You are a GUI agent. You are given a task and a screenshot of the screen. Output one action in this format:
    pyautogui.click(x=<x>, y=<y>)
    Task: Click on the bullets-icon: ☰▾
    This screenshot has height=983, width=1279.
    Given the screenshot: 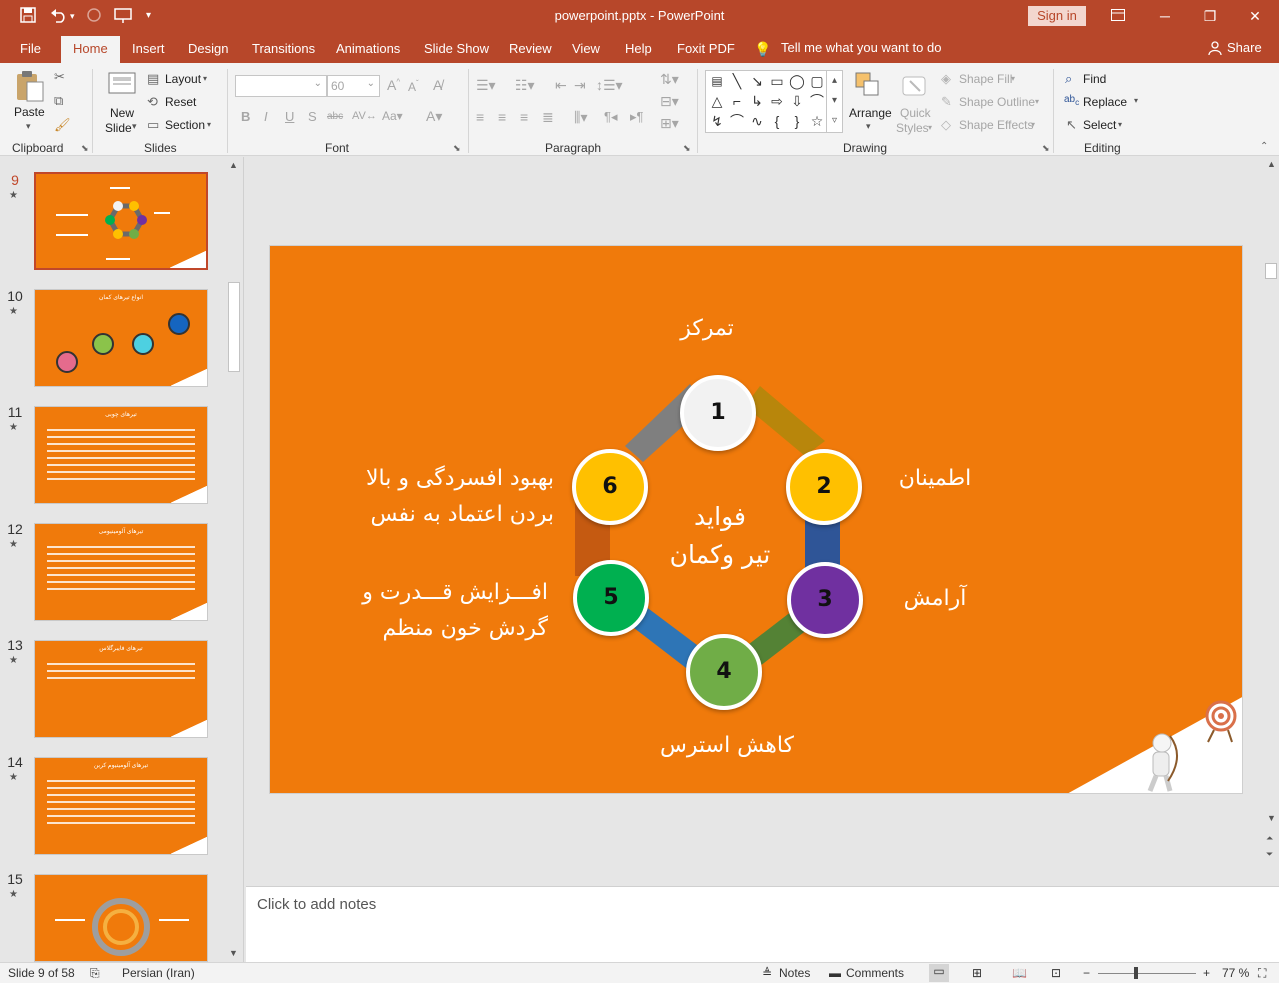 What is the action you would take?
    pyautogui.click(x=486, y=85)
    